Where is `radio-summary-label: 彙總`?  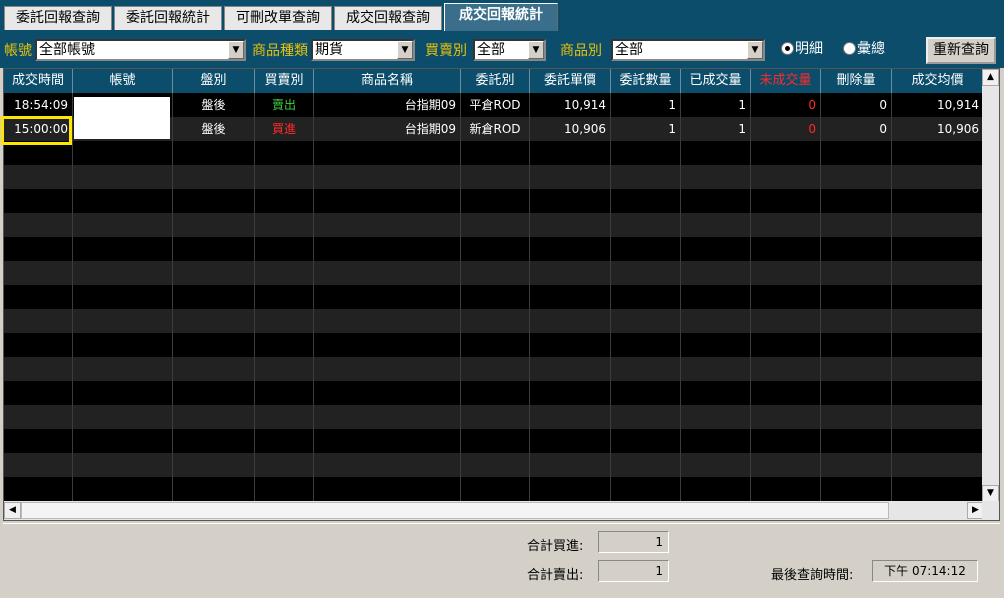
radio-summary-label: 彙總 is located at coordinates (871, 49).